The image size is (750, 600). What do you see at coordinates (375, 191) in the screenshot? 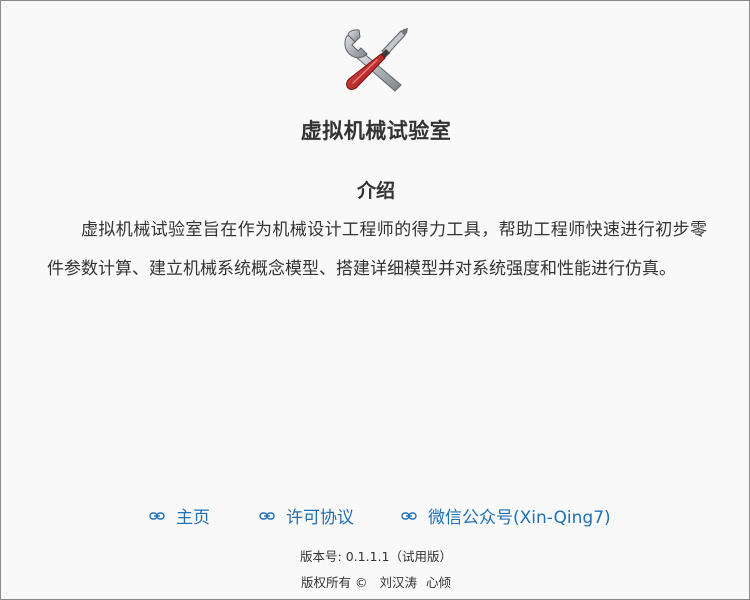
I see `intro-heading: 介绍` at bounding box center [375, 191].